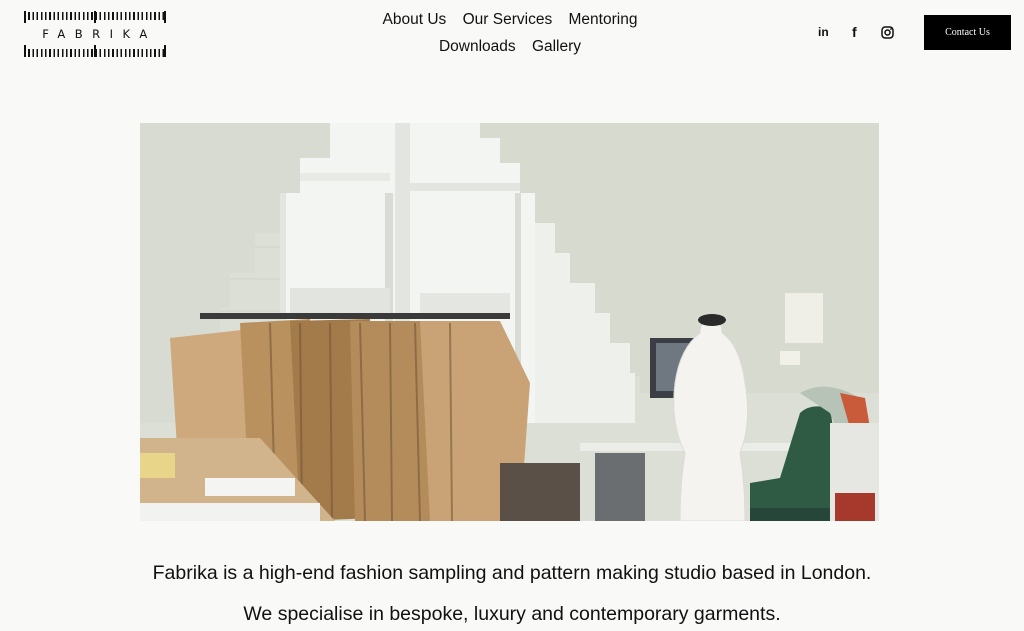 This screenshot has height=631, width=1024. What do you see at coordinates (508, 19) in the screenshot?
I see `nav-our-services: Our Services` at bounding box center [508, 19].